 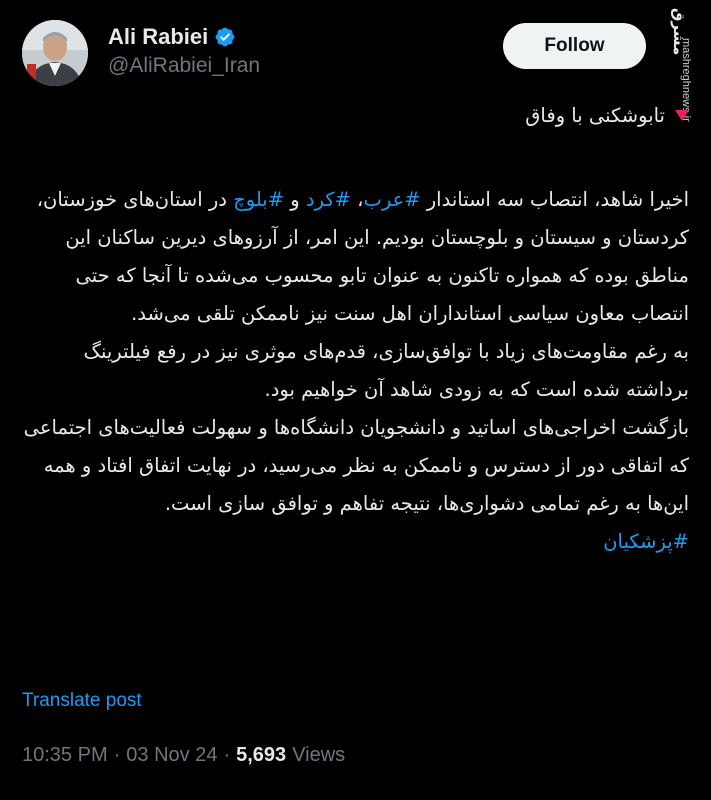 What do you see at coordinates (595, 115) in the screenshot?
I see `post-title: تابوشکنی با وفاق` at bounding box center [595, 115].